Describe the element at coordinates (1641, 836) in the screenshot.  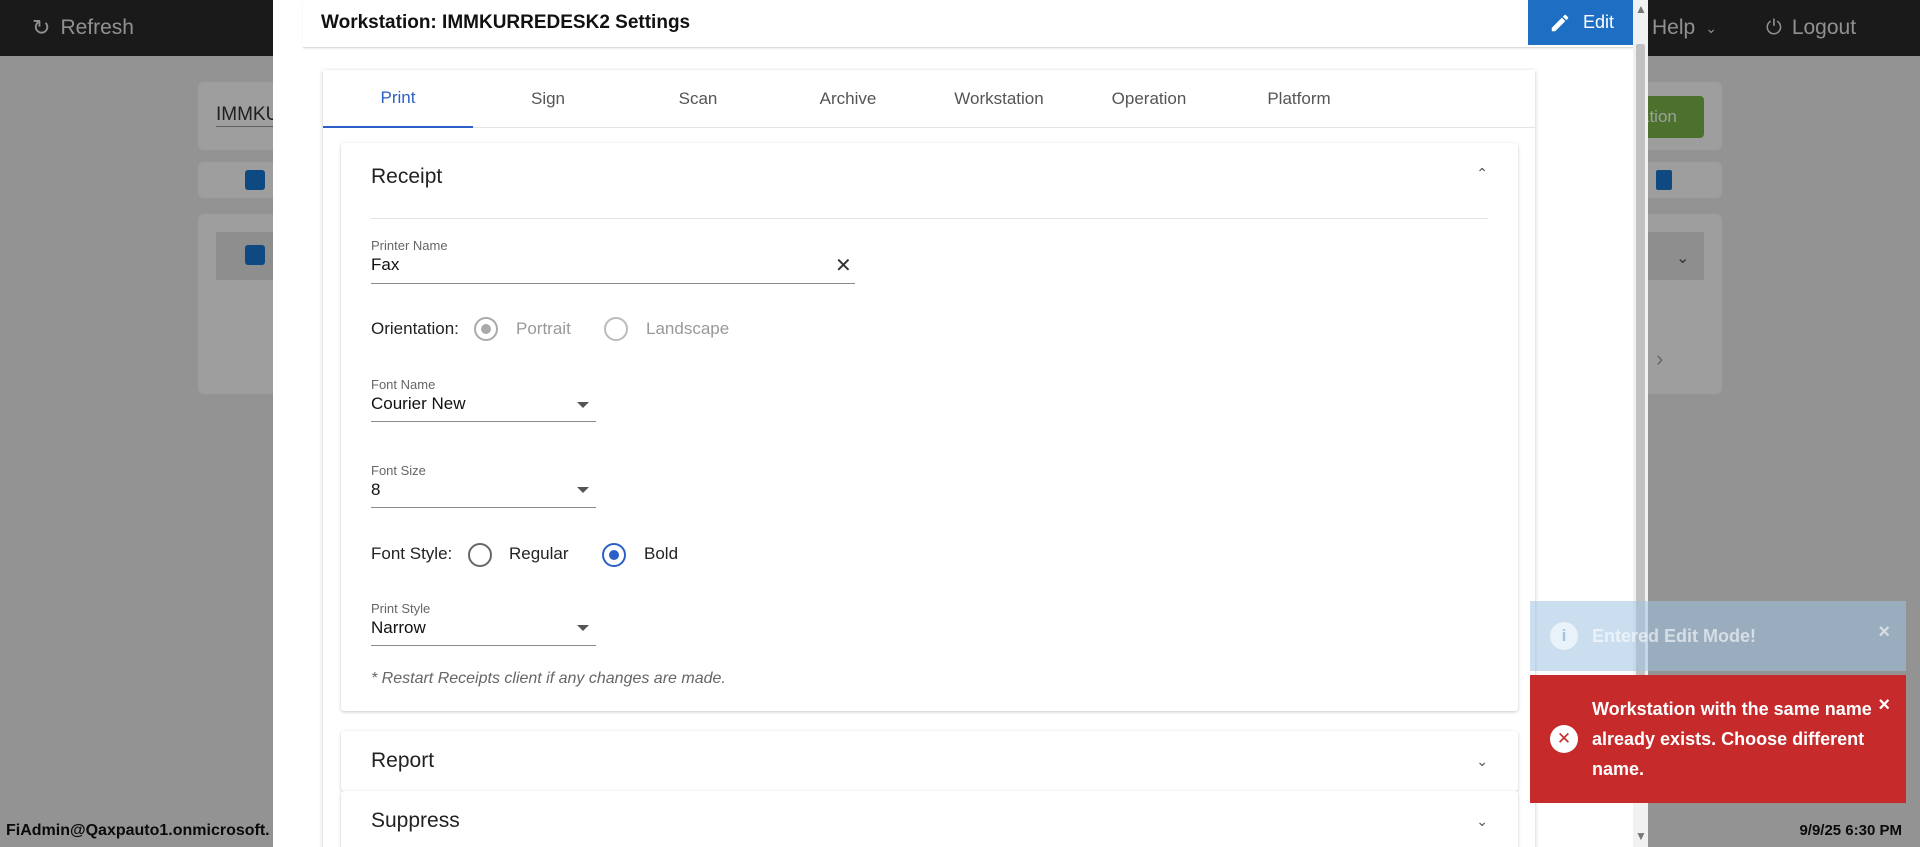
I see `scroll-down-icon: ▼` at that location.